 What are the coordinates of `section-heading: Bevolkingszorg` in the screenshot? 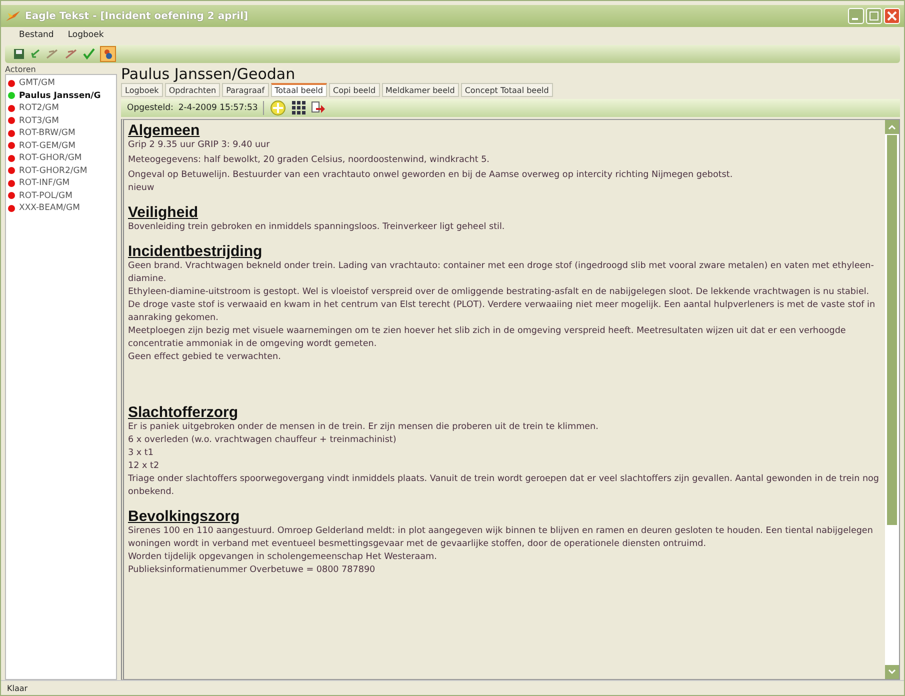 It's located at (184, 516).